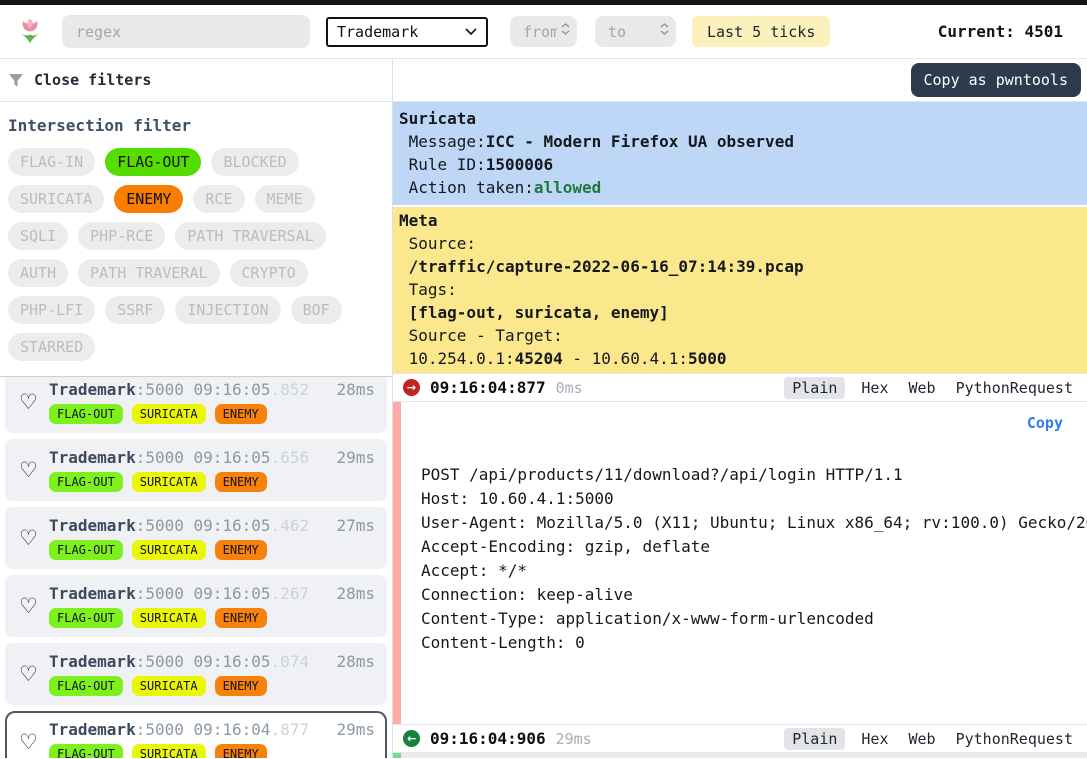 This screenshot has height=759, width=1087. I want to click on filter-tag-path-traveral: PATH TRAVERAL, so click(149, 273).